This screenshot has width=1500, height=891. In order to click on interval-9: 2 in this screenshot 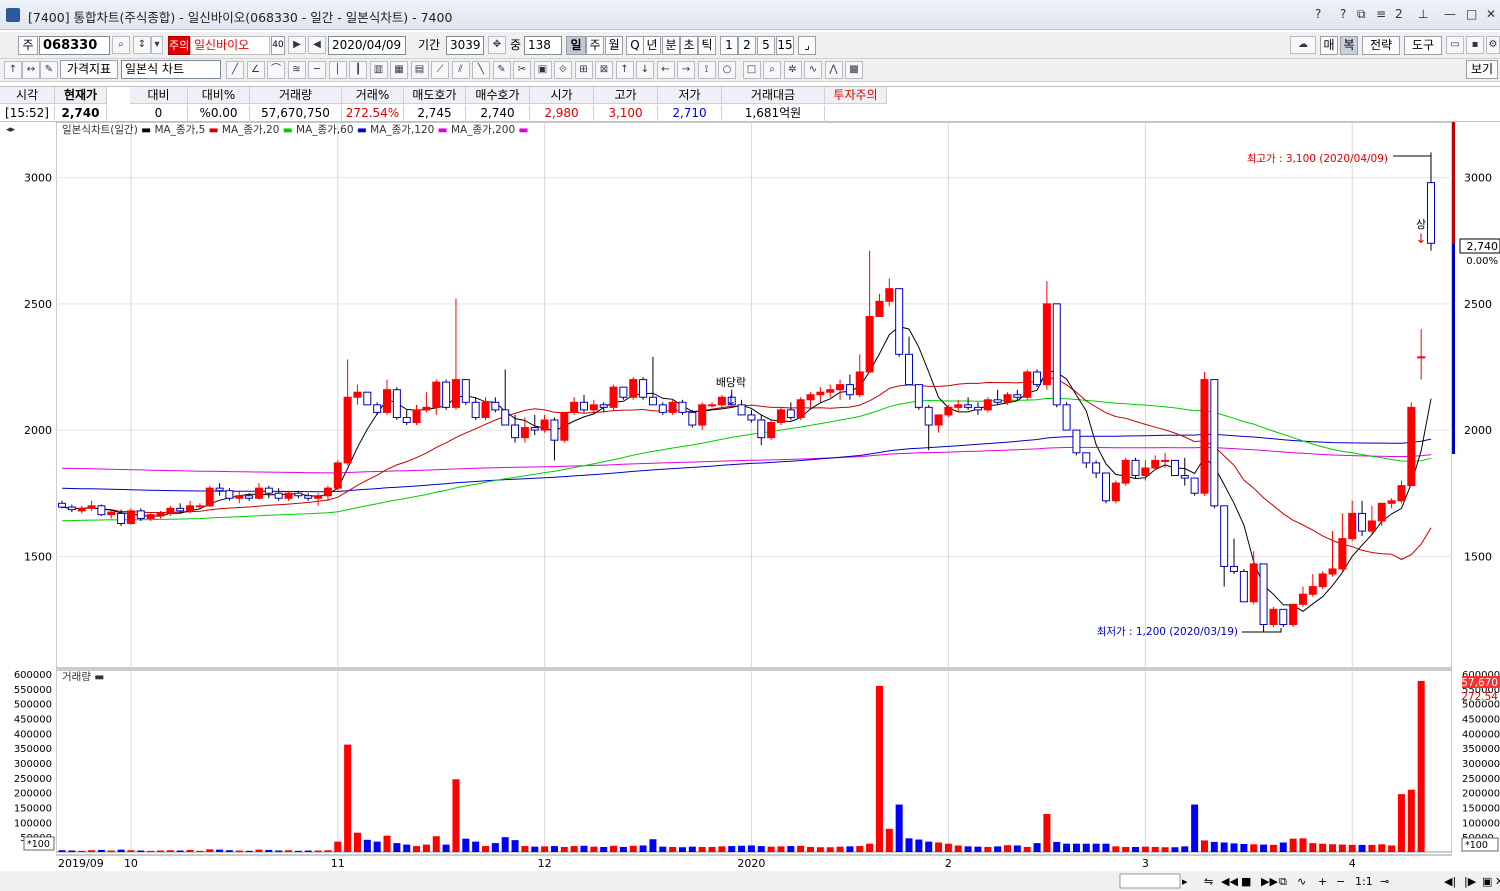, I will do `click(747, 45)`.